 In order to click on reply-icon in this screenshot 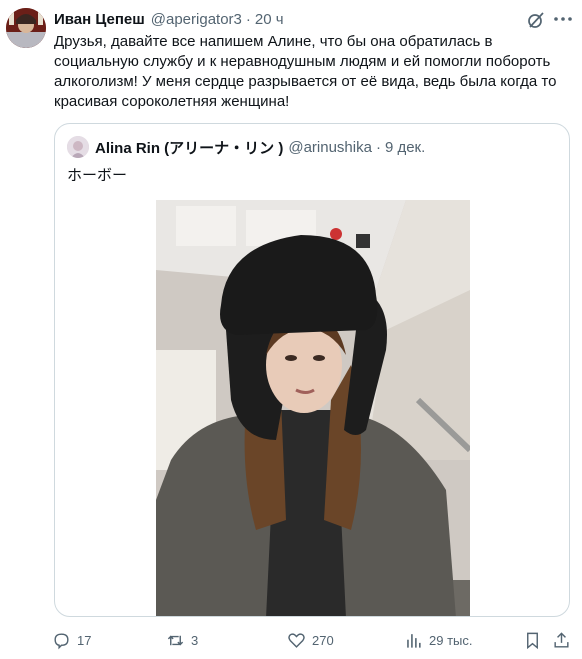, I will do `click(61, 641)`.